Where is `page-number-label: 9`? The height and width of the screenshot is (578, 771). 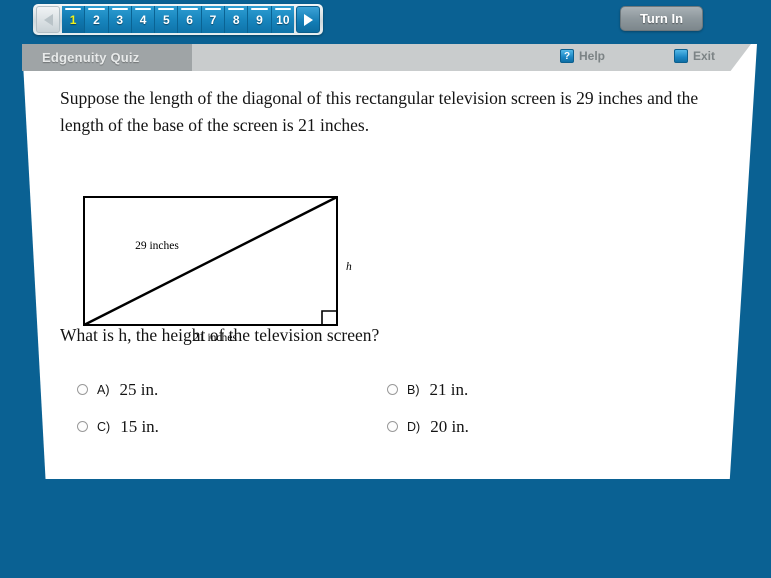
page-number-label: 9 is located at coordinates (259, 19).